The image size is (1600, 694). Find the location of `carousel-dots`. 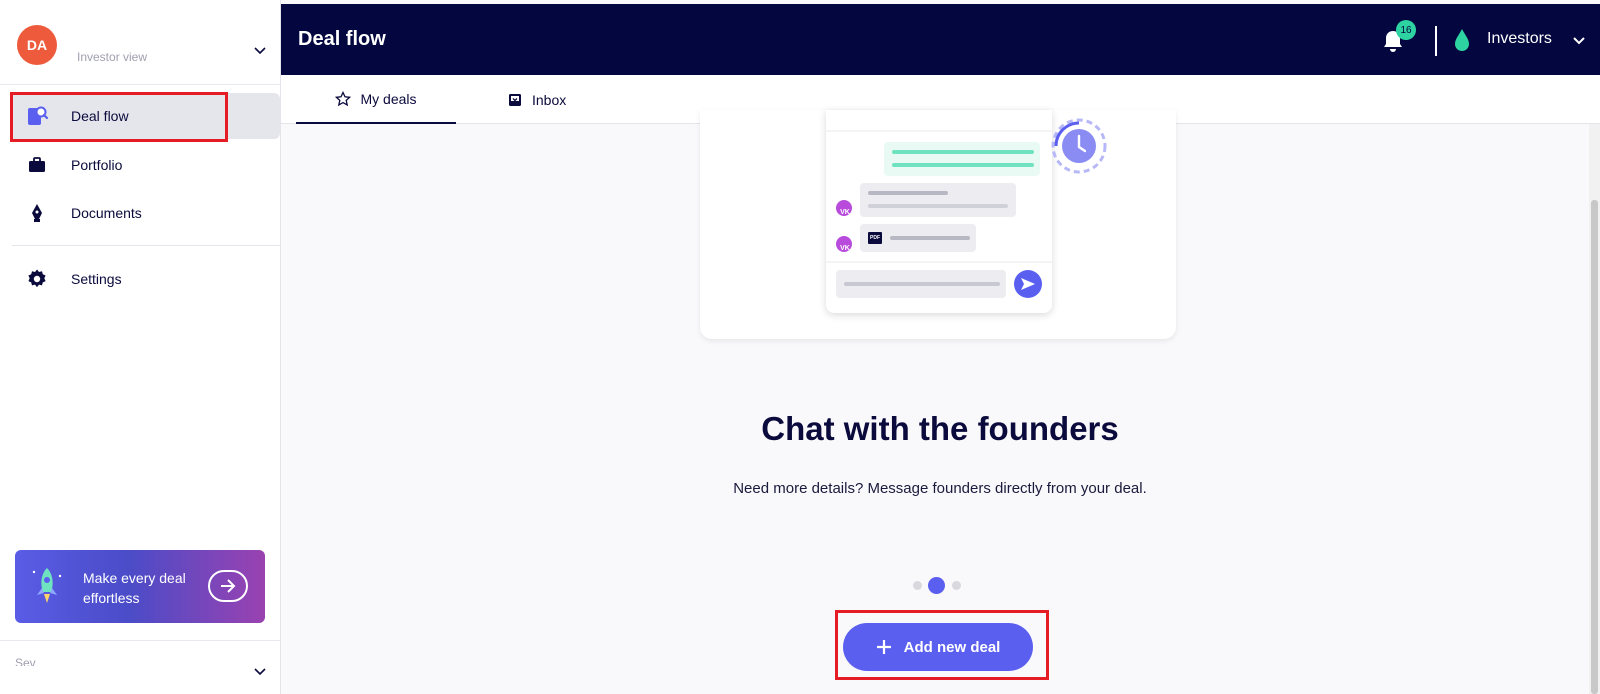

carousel-dots is located at coordinates (937, 585).